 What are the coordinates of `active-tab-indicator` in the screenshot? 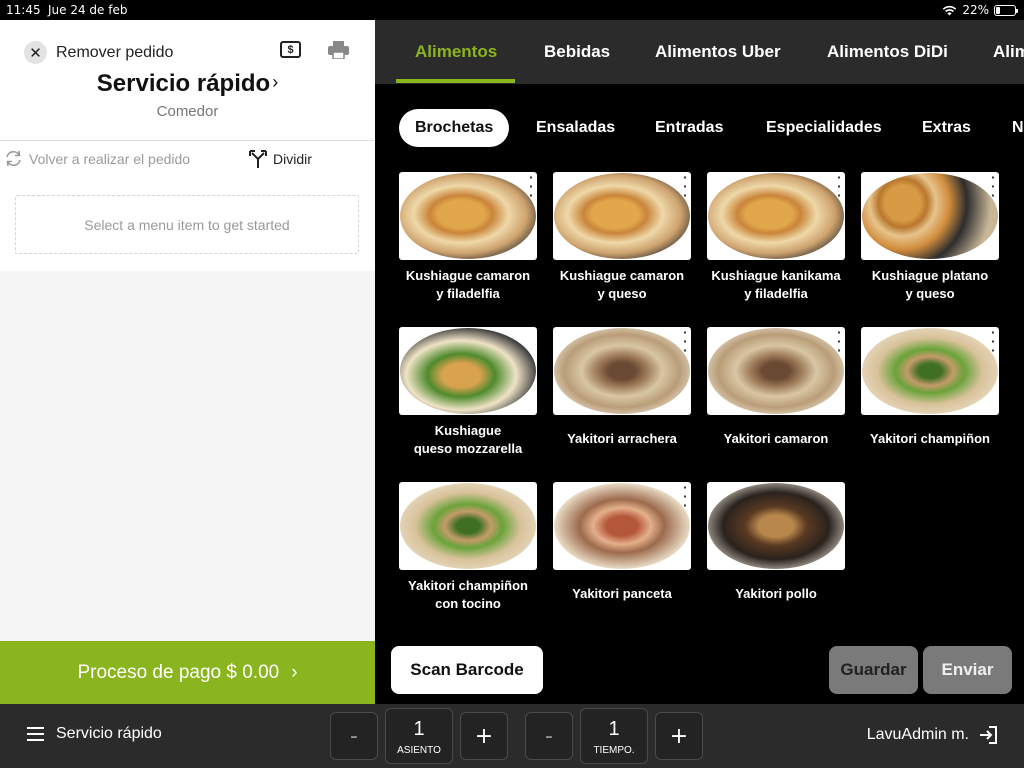 It's located at (455, 81).